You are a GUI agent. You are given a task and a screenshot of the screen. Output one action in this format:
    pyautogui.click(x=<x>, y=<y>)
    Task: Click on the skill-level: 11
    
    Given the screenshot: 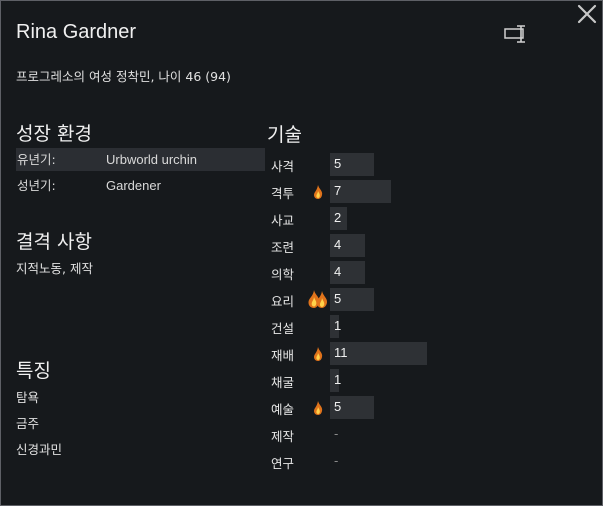 What is the action you would take?
    pyautogui.click(x=341, y=352)
    